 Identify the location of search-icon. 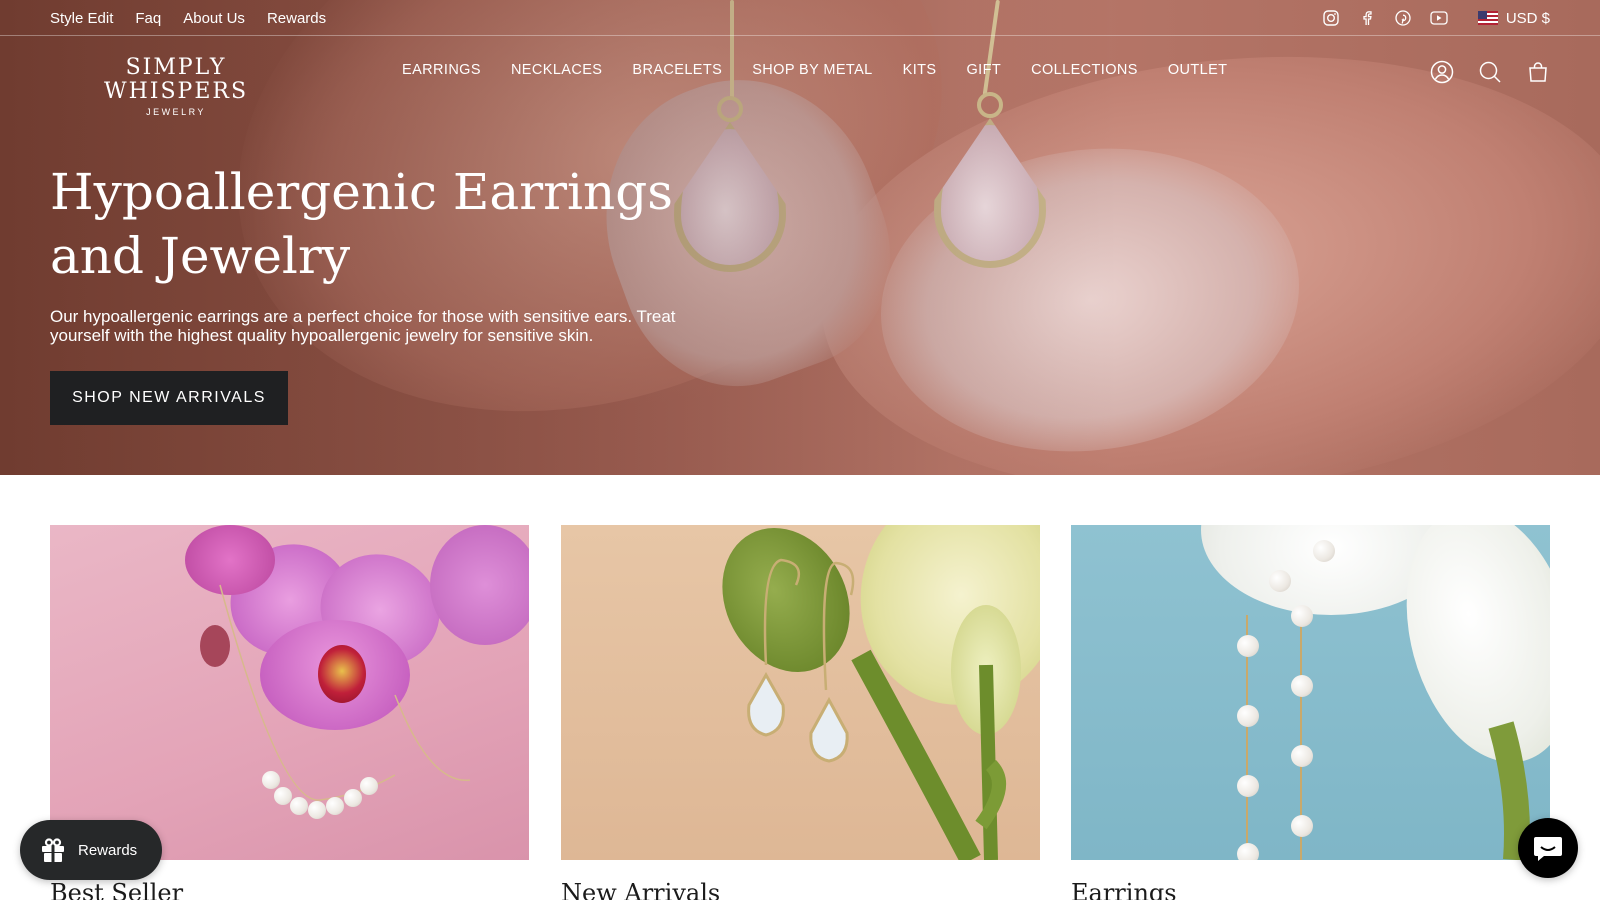
(1490, 72).